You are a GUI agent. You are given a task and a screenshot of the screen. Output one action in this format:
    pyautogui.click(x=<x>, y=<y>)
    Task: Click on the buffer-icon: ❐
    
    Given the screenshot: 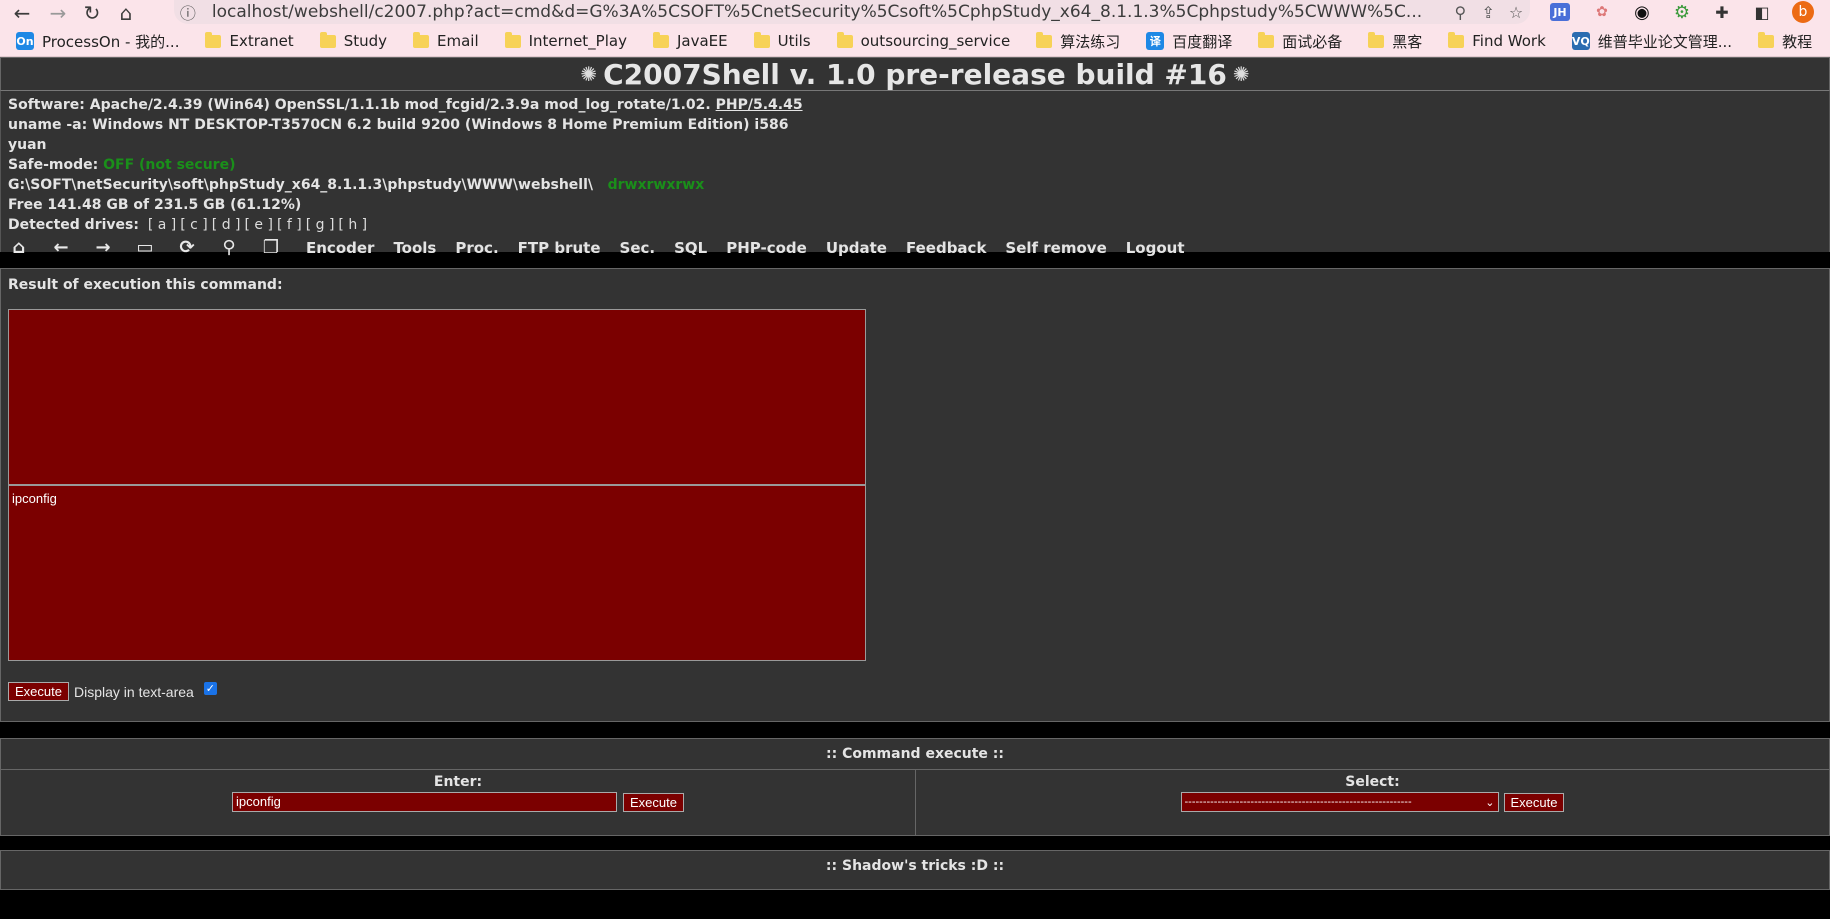 What is the action you would take?
    pyautogui.click(x=271, y=248)
    